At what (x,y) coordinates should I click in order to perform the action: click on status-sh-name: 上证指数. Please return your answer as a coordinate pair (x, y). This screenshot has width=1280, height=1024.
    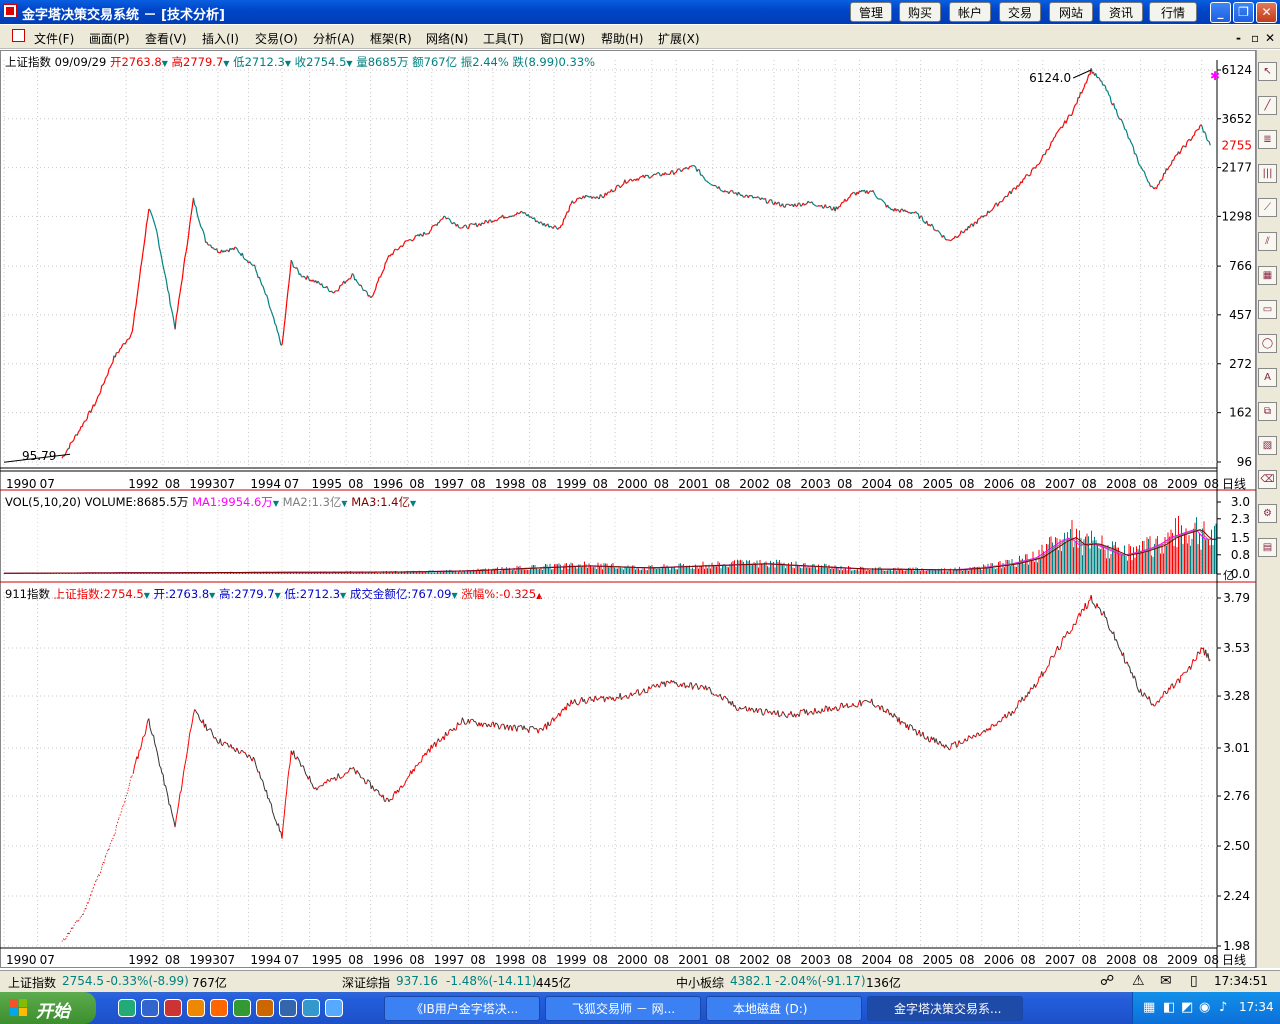
    Looking at the image, I should click on (32, 982).